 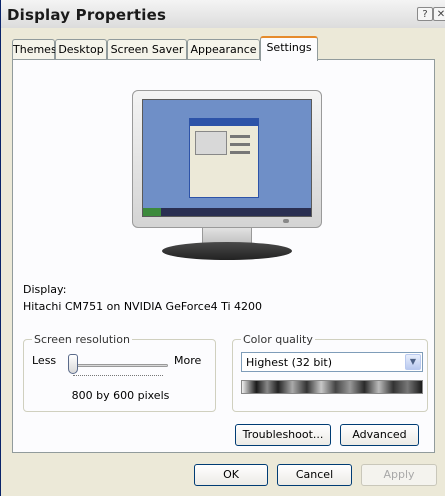 I want to click on tab-screen-saver: Screen Saver, so click(x=147, y=49).